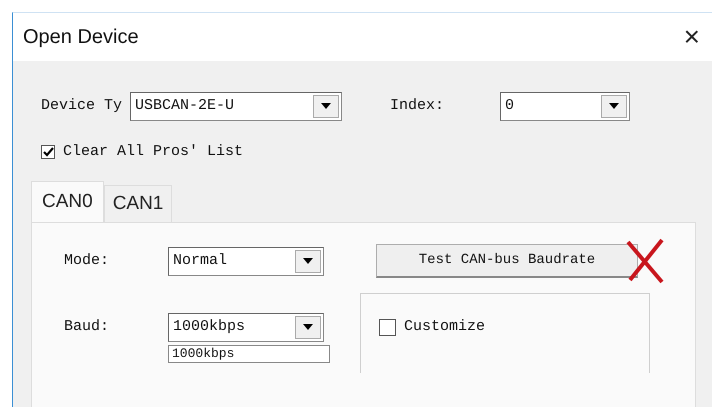  What do you see at coordinates (153, 152) in the screenshot?
I see `checkbox-label: Clear All Pros' List` at bounding box center [153, 152].